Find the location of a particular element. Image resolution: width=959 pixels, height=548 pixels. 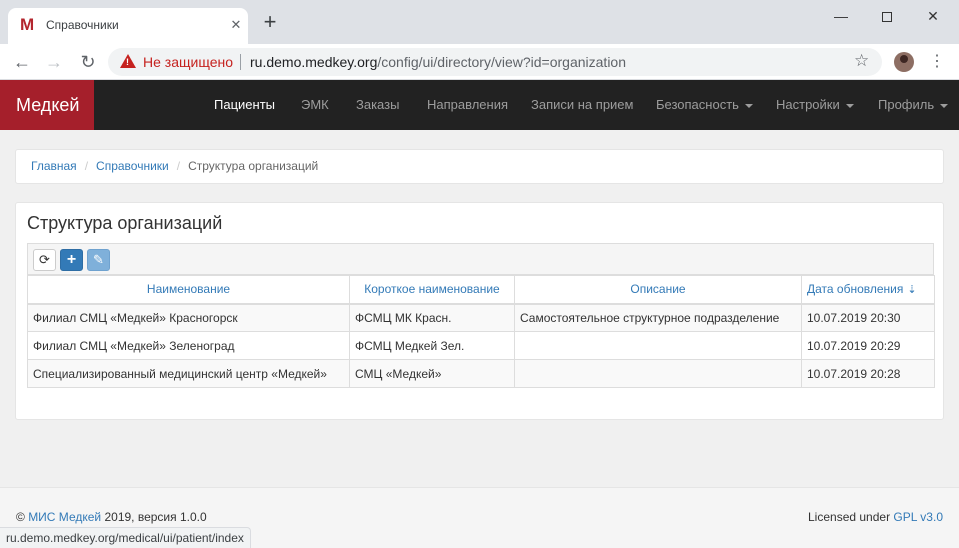

refresh-button: ⟳ is located at coordinates (44, 260).